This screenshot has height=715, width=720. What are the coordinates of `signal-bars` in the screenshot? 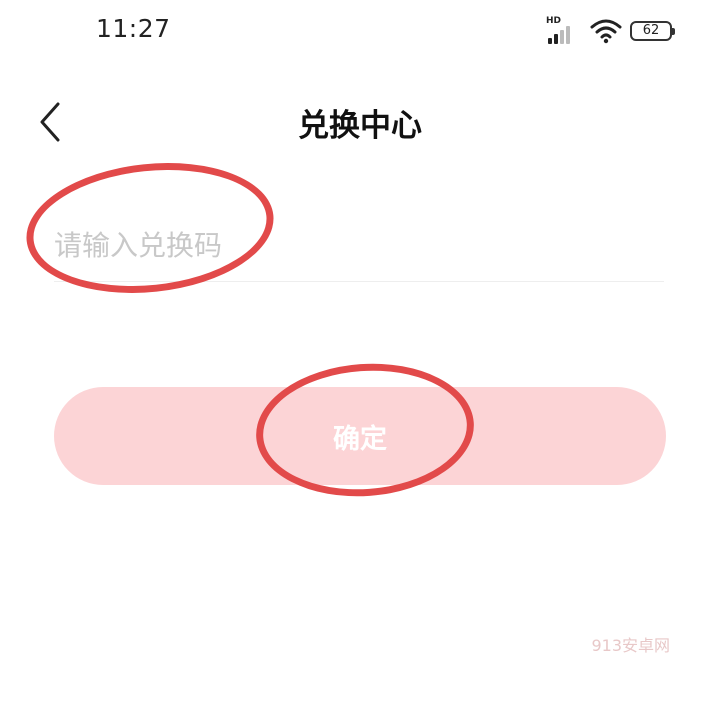 It's located at (559, 35).